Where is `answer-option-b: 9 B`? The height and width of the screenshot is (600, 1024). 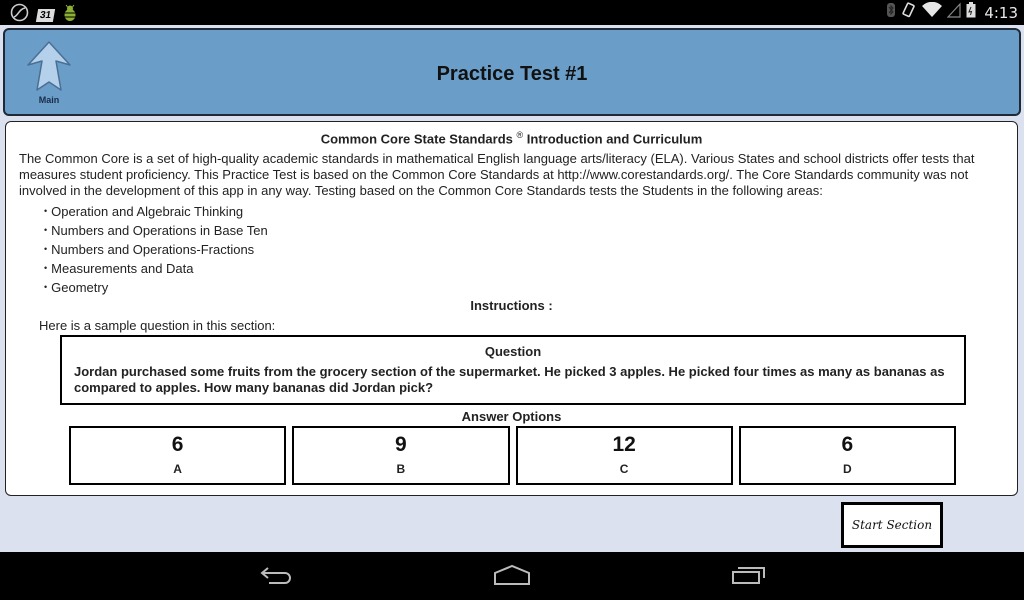
answer-option-b: 9 B is located at coordinates (401, 455).